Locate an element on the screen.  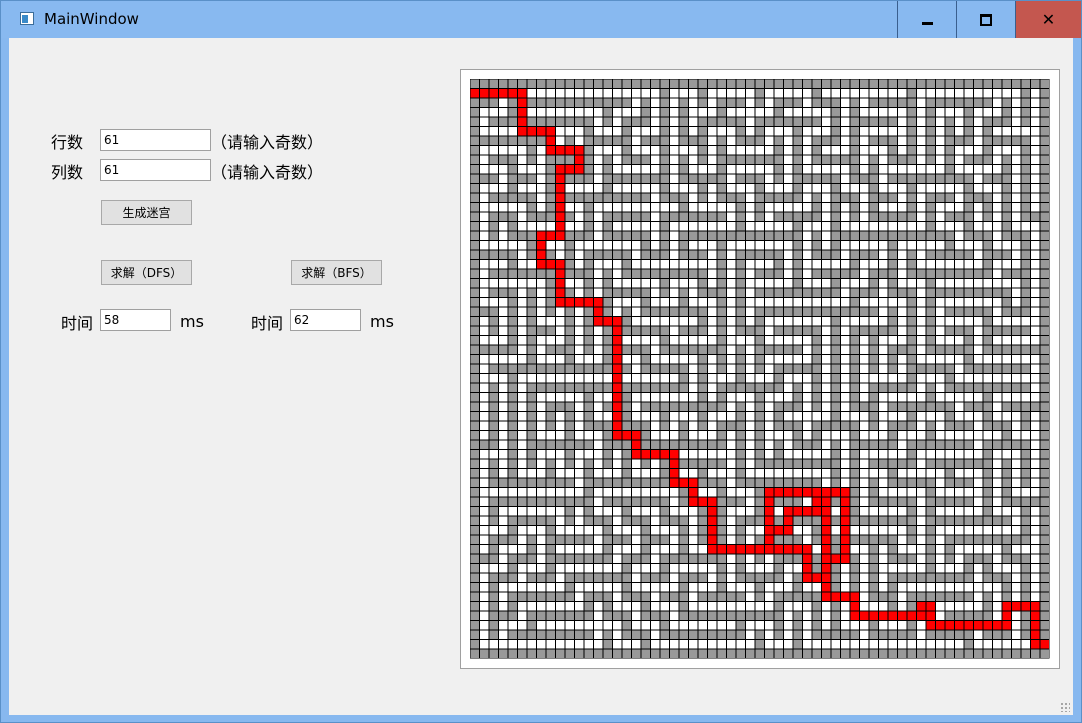
maximize-button is located at coordinates (985, 19).